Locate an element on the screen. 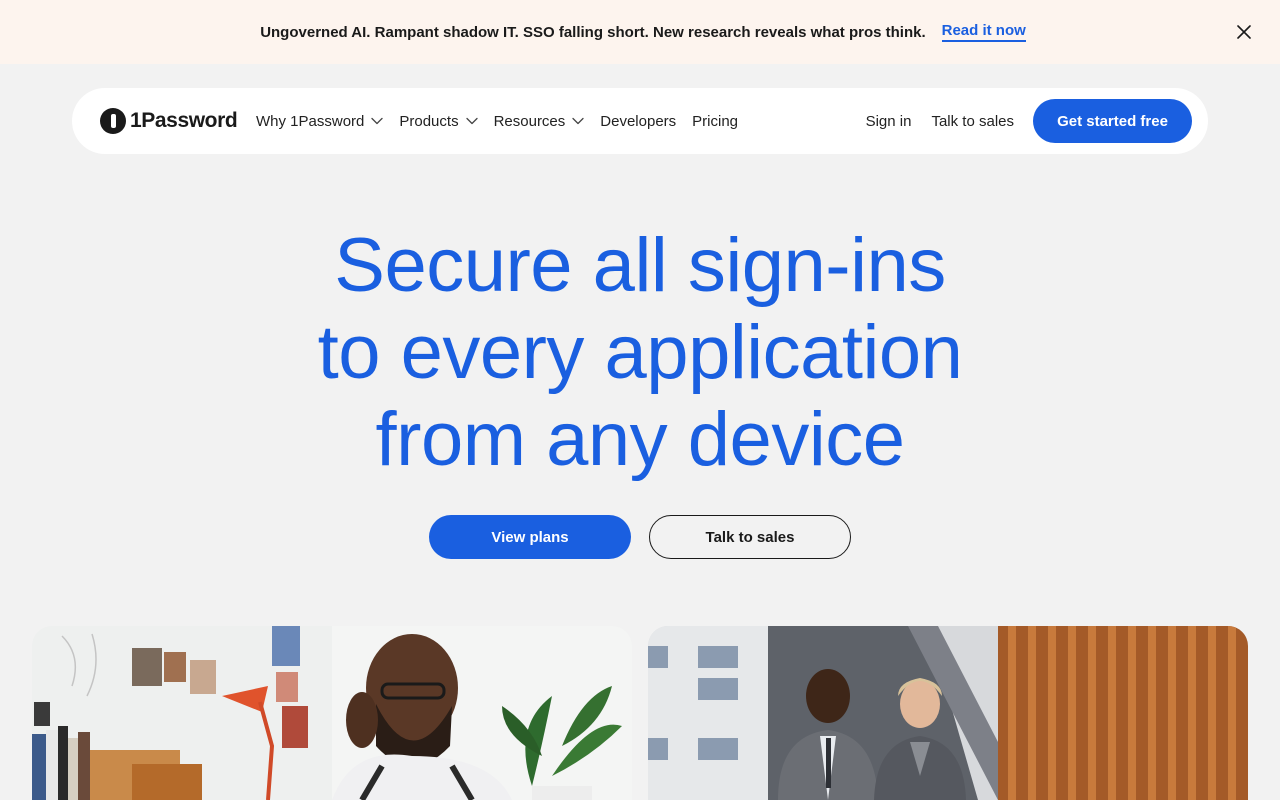 This screenshot has width=1280, height=800. logo-text: 1Password is located at coordinates (184, 120).